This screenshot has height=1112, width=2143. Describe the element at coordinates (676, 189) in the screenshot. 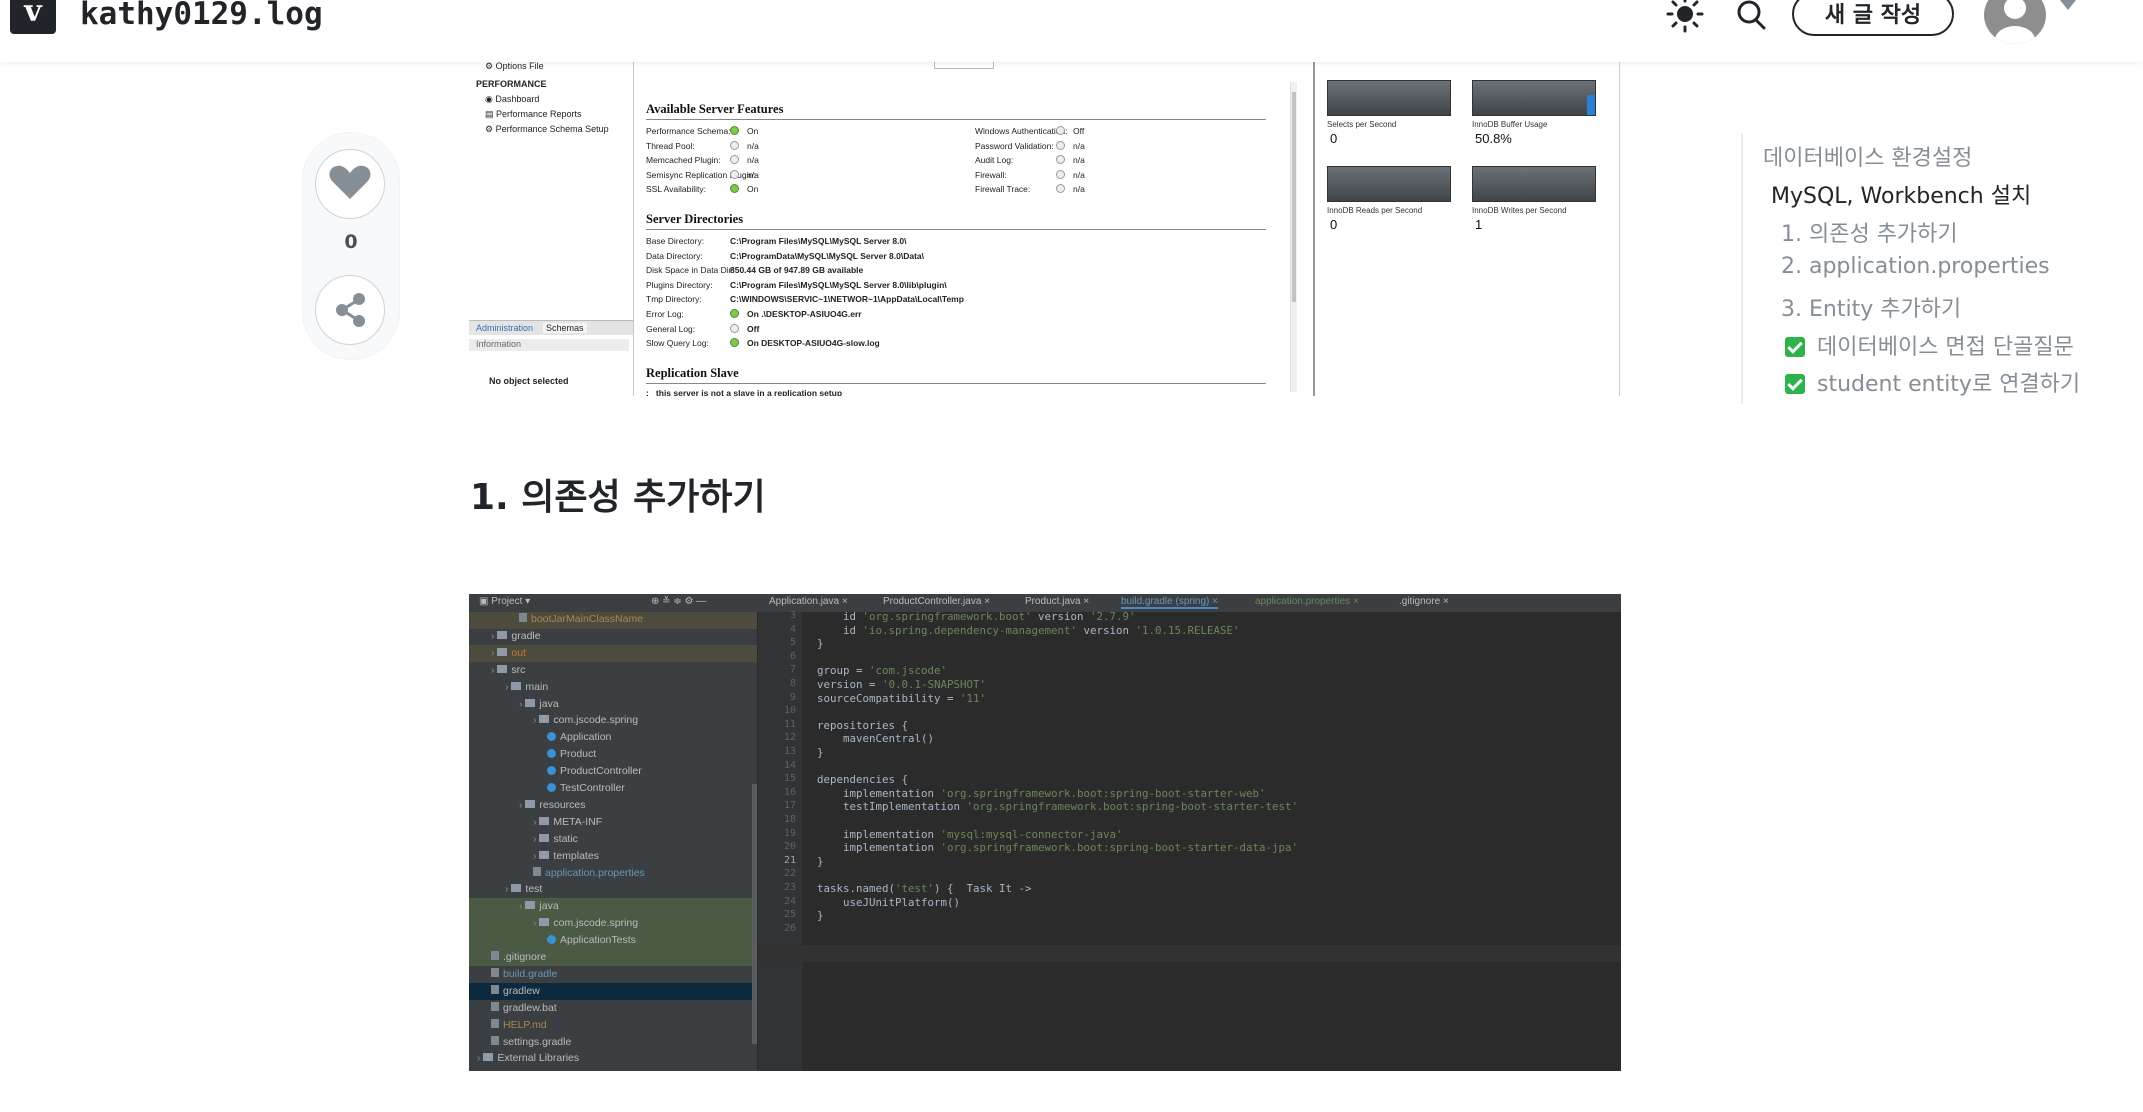

I see `feature-label: SSL Availability:` at that location.